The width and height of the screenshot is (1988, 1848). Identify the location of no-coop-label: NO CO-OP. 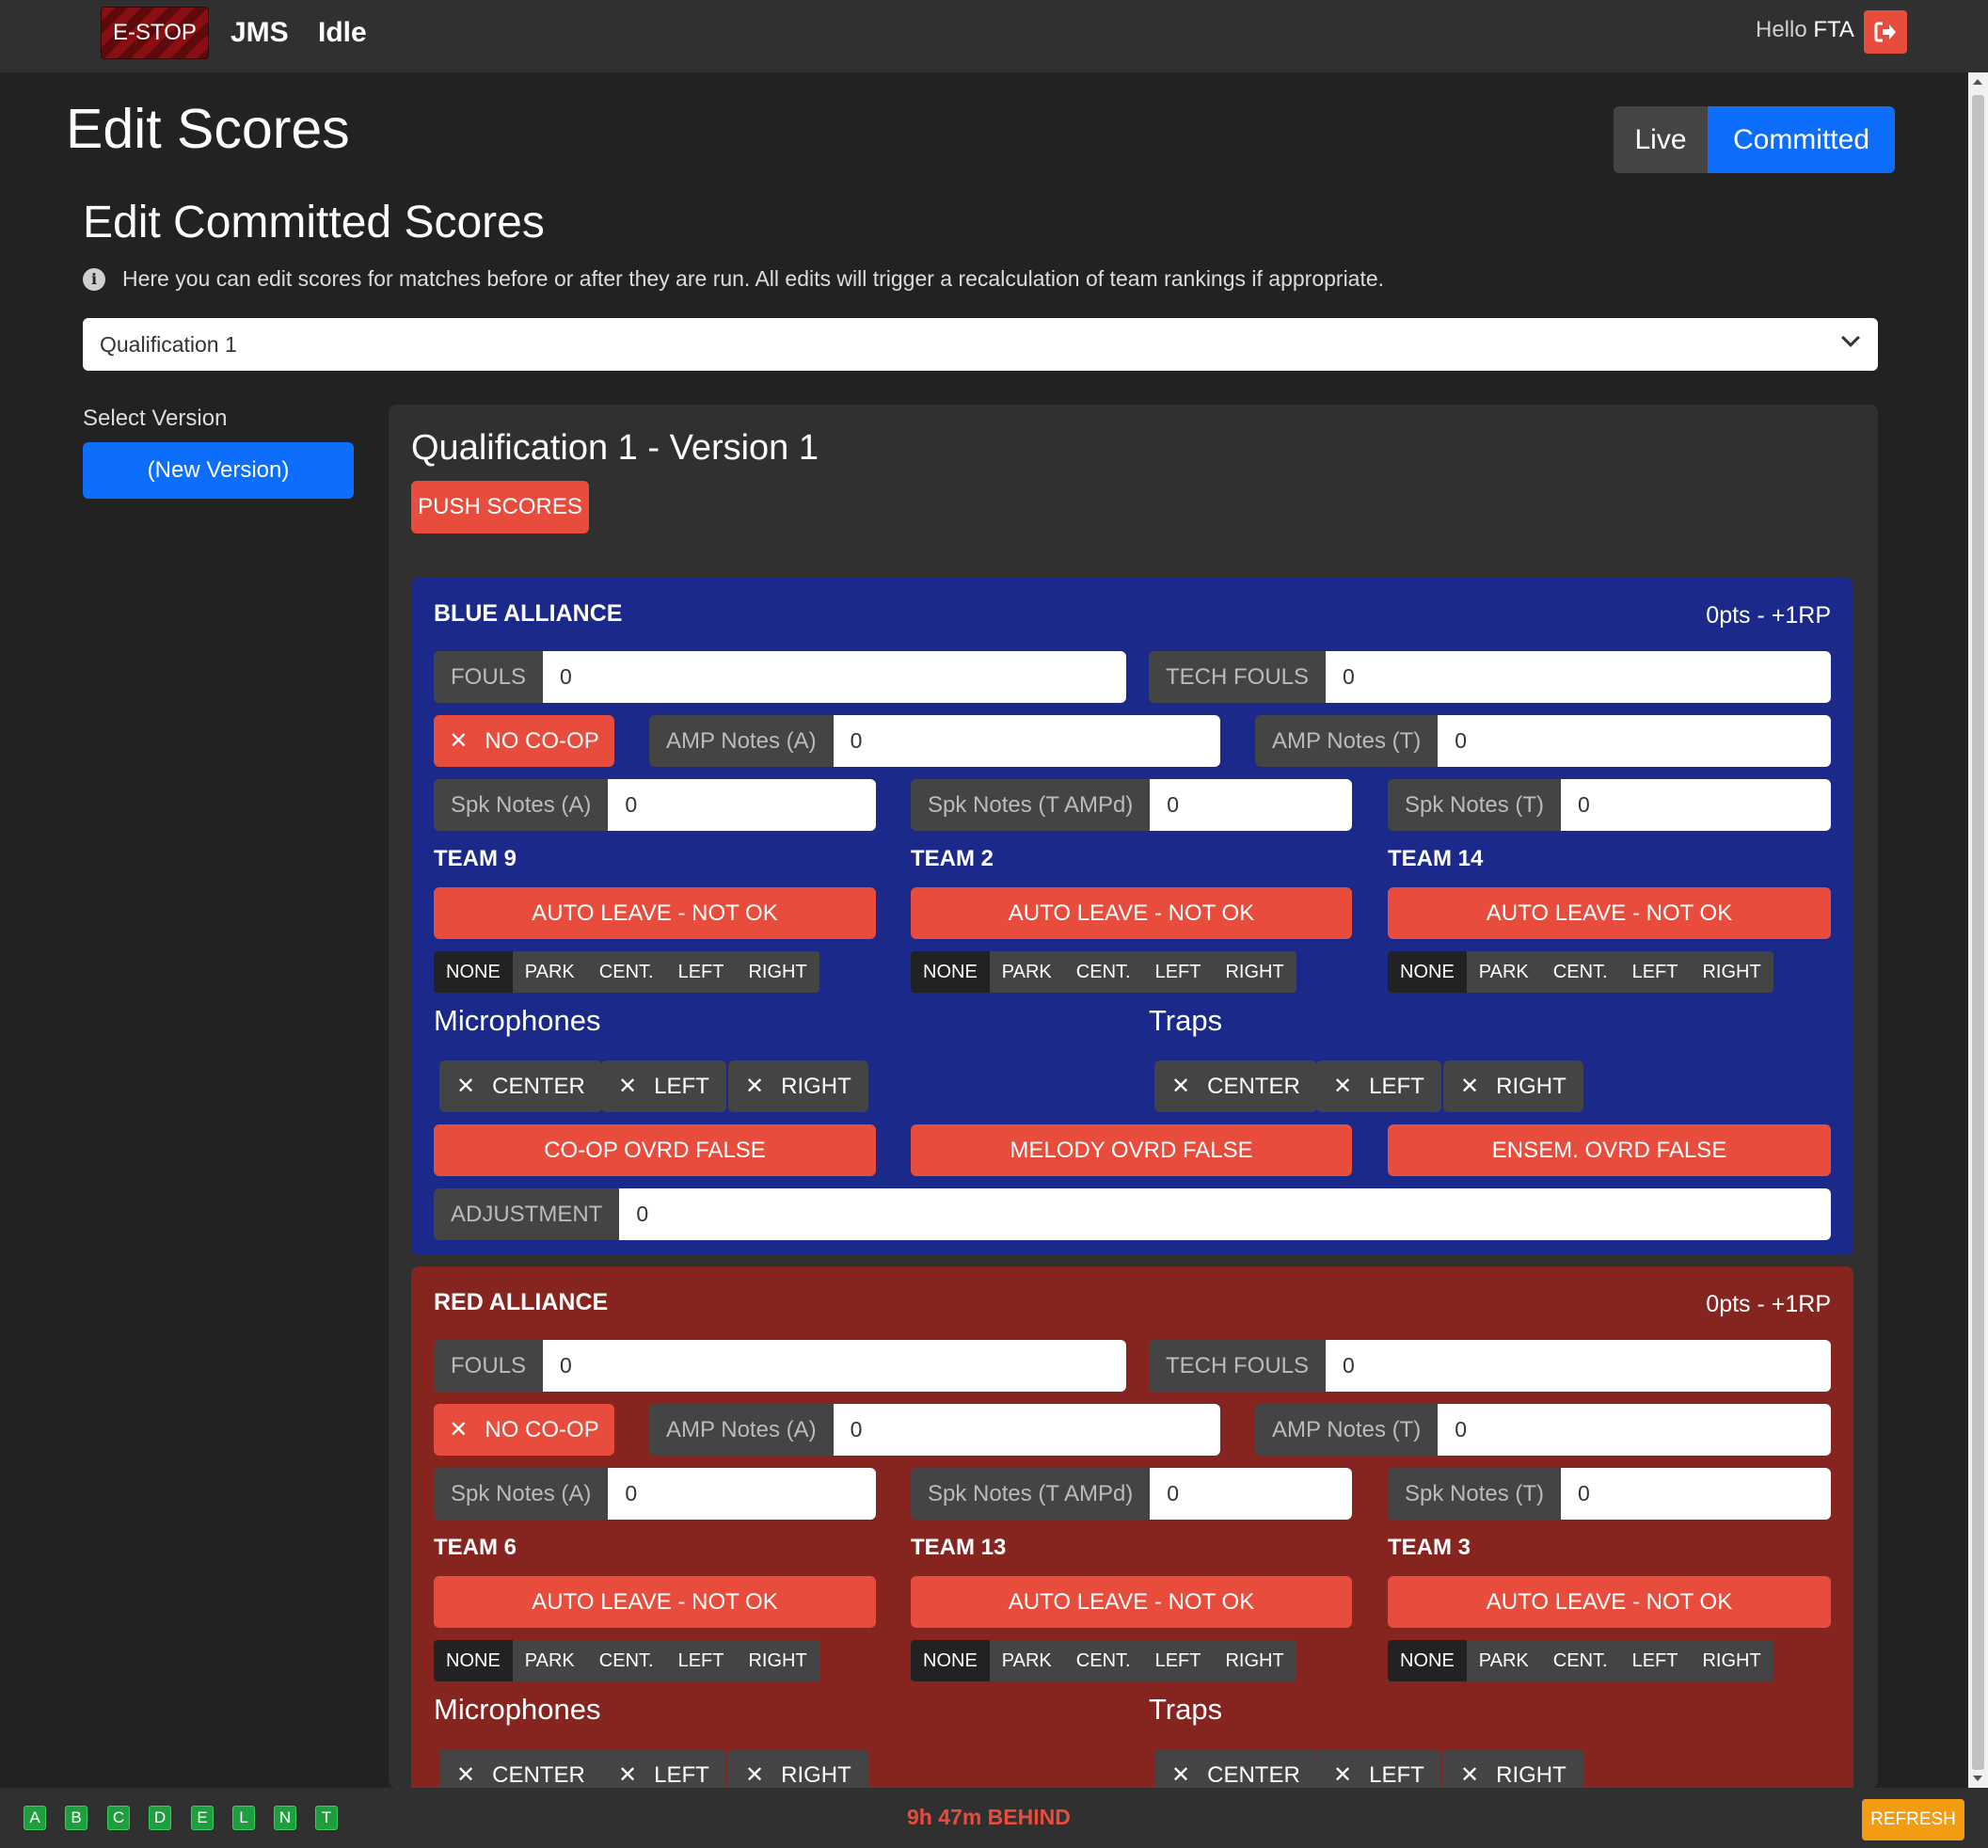
(542, 740).